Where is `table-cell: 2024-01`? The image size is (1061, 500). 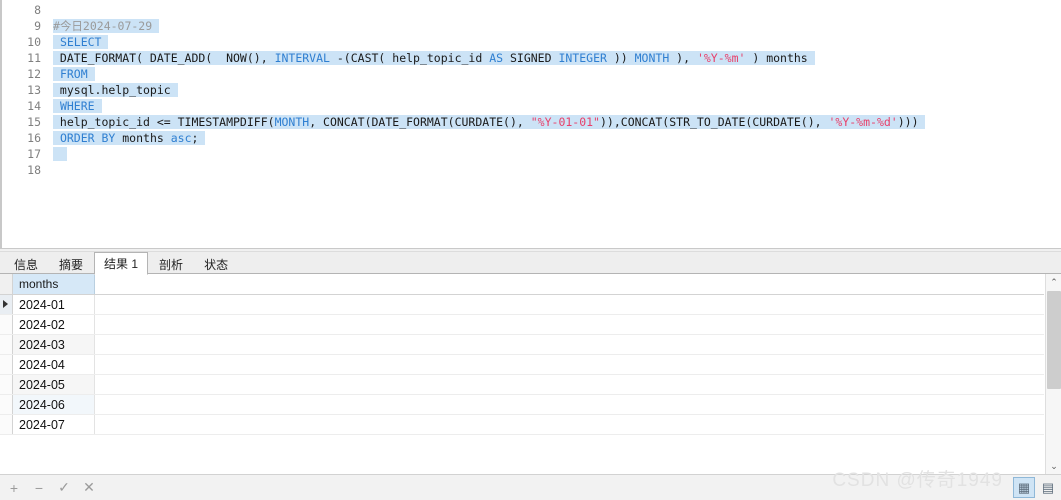 table-cell: 2024-01 is located at coordinates (54, 304).